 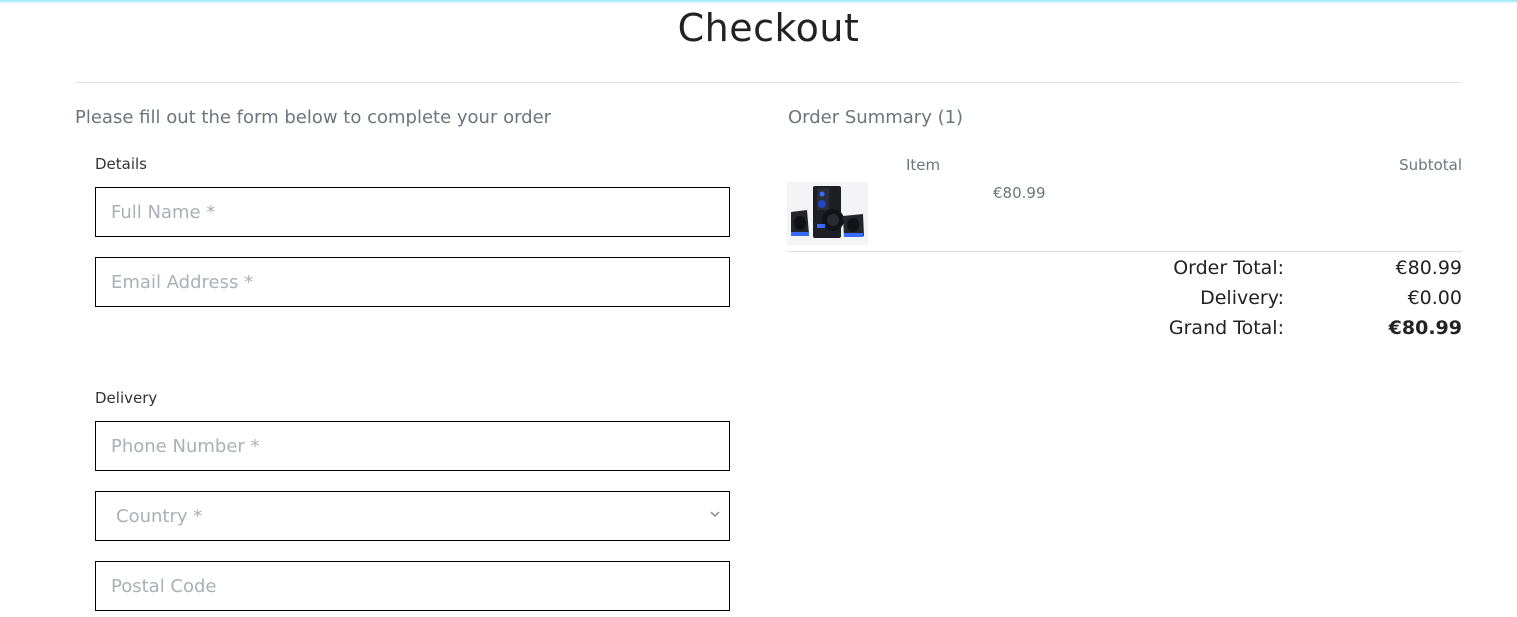 I want to click on delivery-section-label: Delivery, so click(x=126, y=398).